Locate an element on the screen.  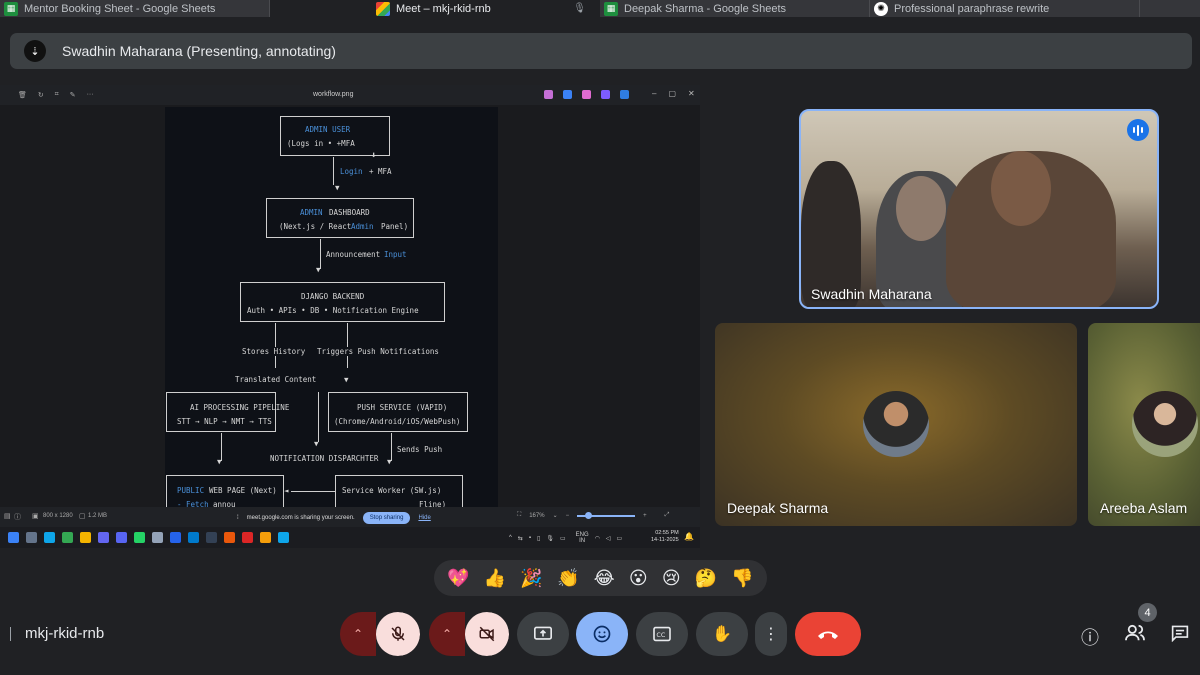
service-worker-label: Service Worker (SW.js) is located at coordinates (392, 490).